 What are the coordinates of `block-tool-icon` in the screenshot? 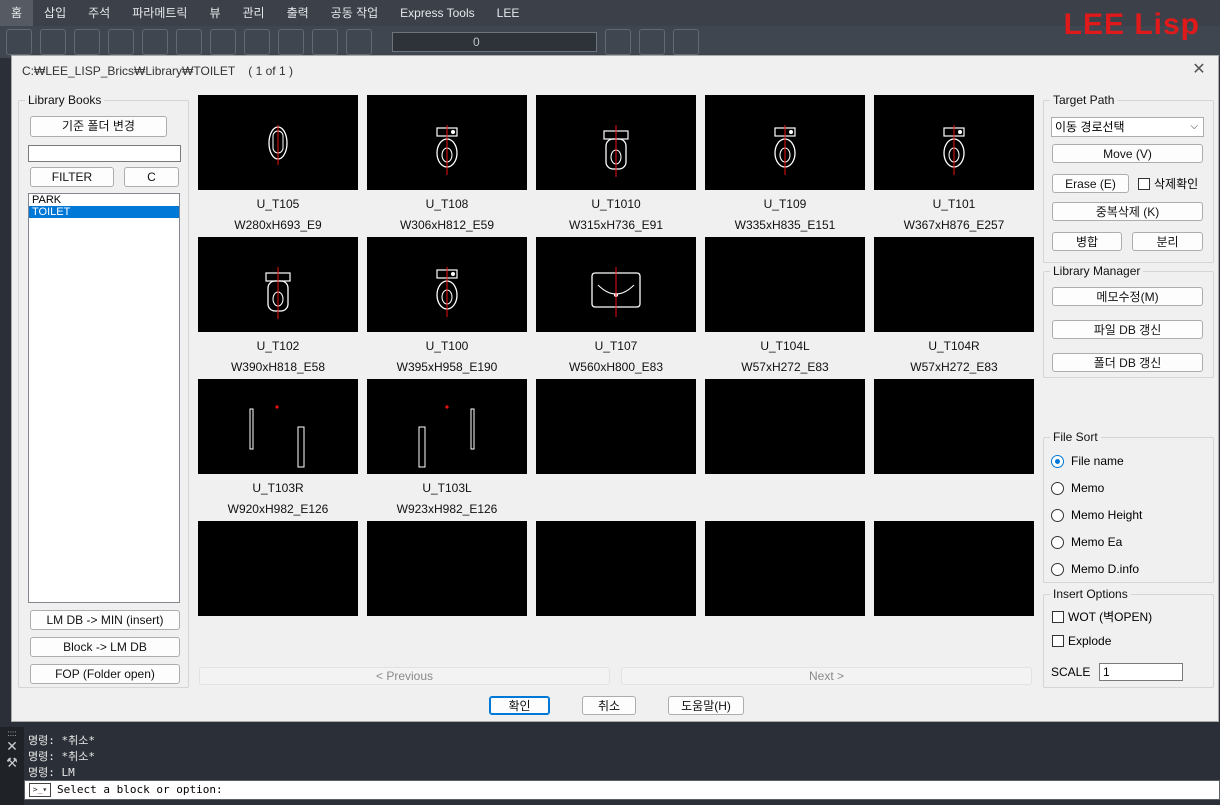 It's located at (618, 42).